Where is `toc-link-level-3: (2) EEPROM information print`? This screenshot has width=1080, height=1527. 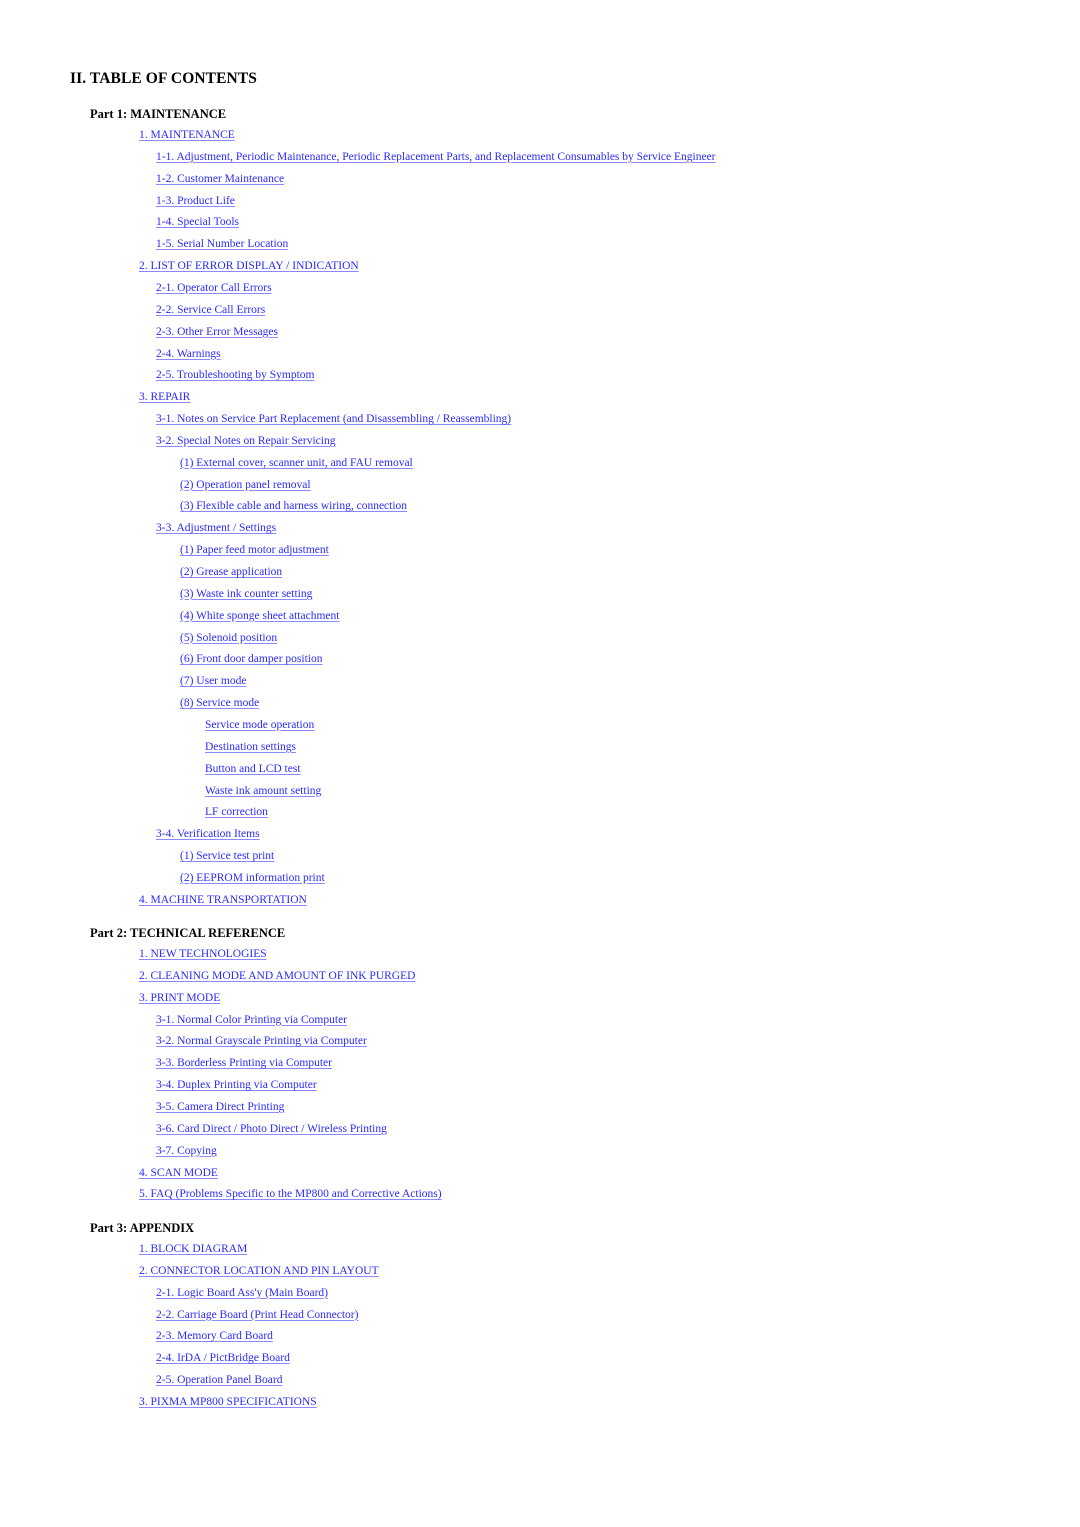 toc-link-level-3: (2) EEPROM information print is located at coordinates (252, 878).